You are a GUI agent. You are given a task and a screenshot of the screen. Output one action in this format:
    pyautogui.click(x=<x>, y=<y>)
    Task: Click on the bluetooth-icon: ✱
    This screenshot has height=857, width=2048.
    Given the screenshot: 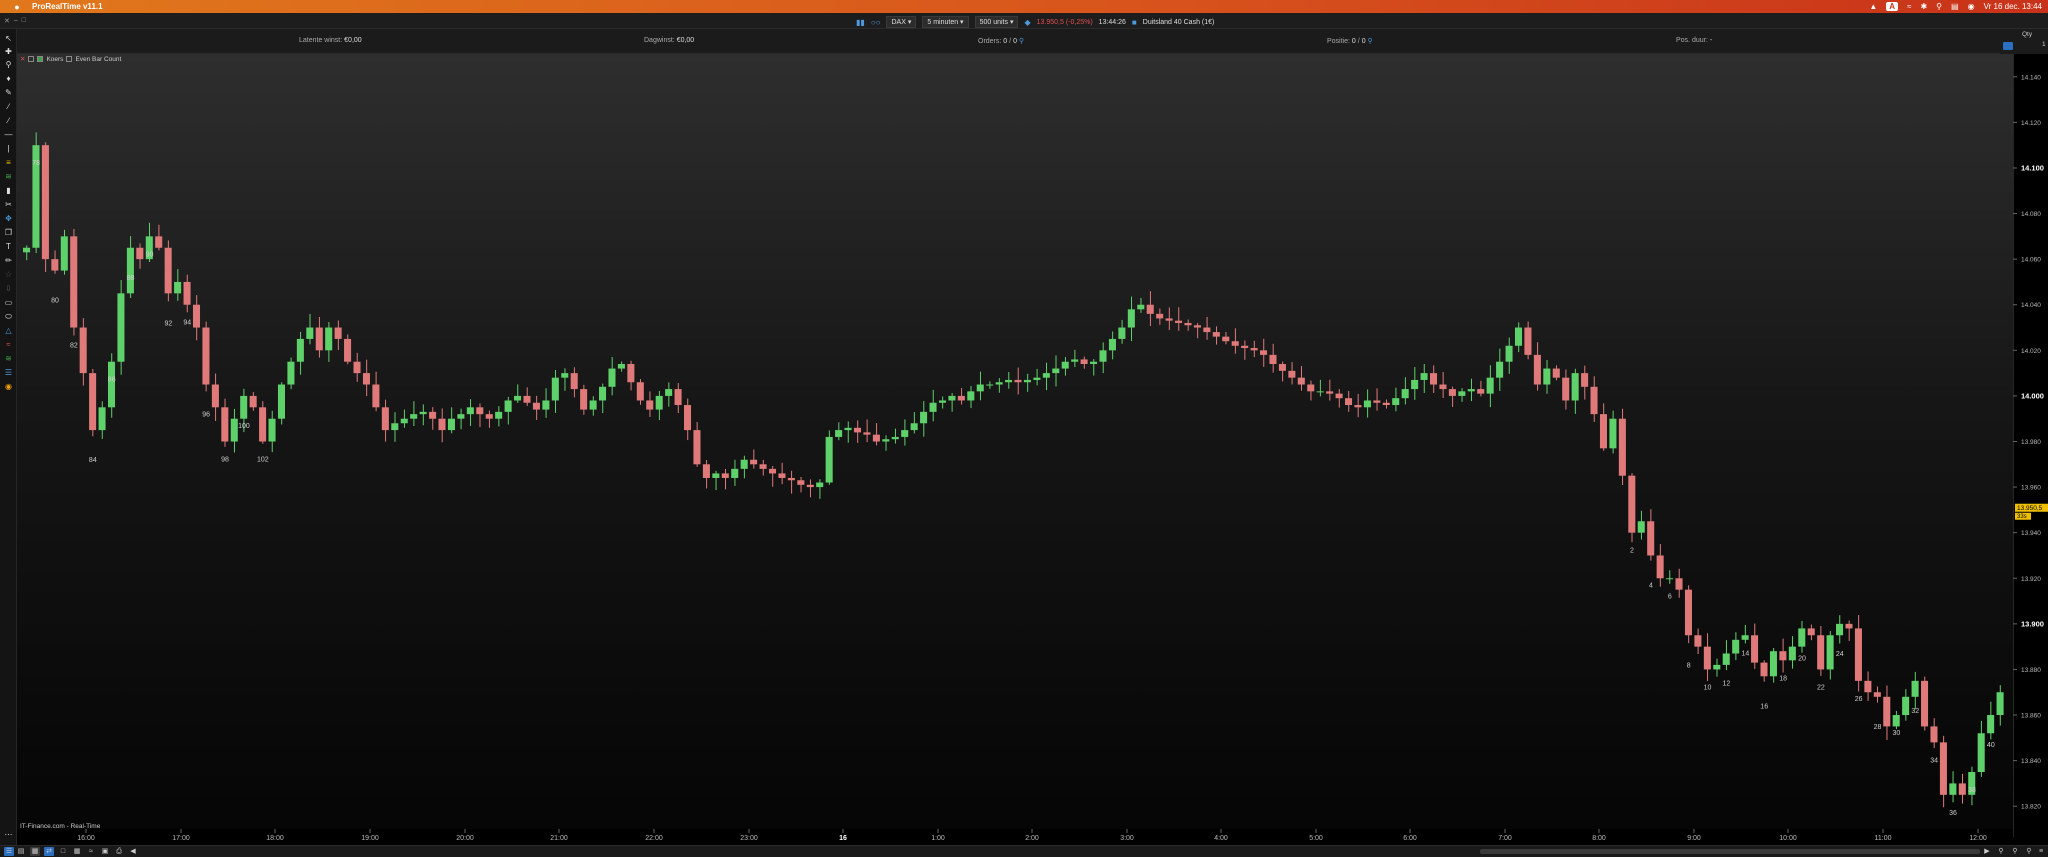 What is the action you would take?
    pyautogui.click(x=1923, y=6)
    